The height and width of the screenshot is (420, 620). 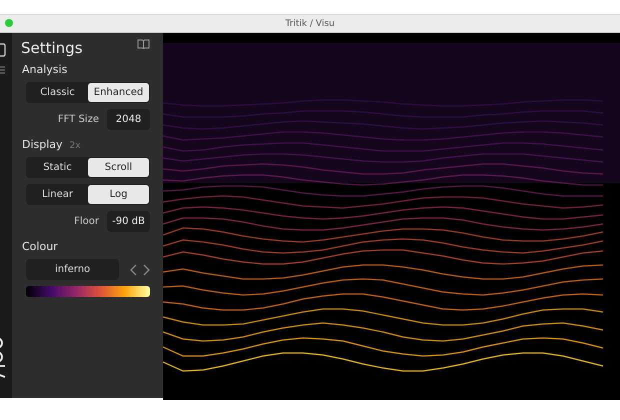 I want to click on sidebar-title: Settings, so click(x=52, y=48).